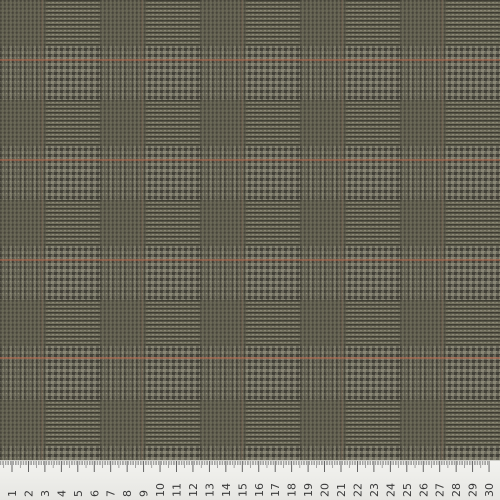  I want to click on ruler-label: 17, so click(275, 490).